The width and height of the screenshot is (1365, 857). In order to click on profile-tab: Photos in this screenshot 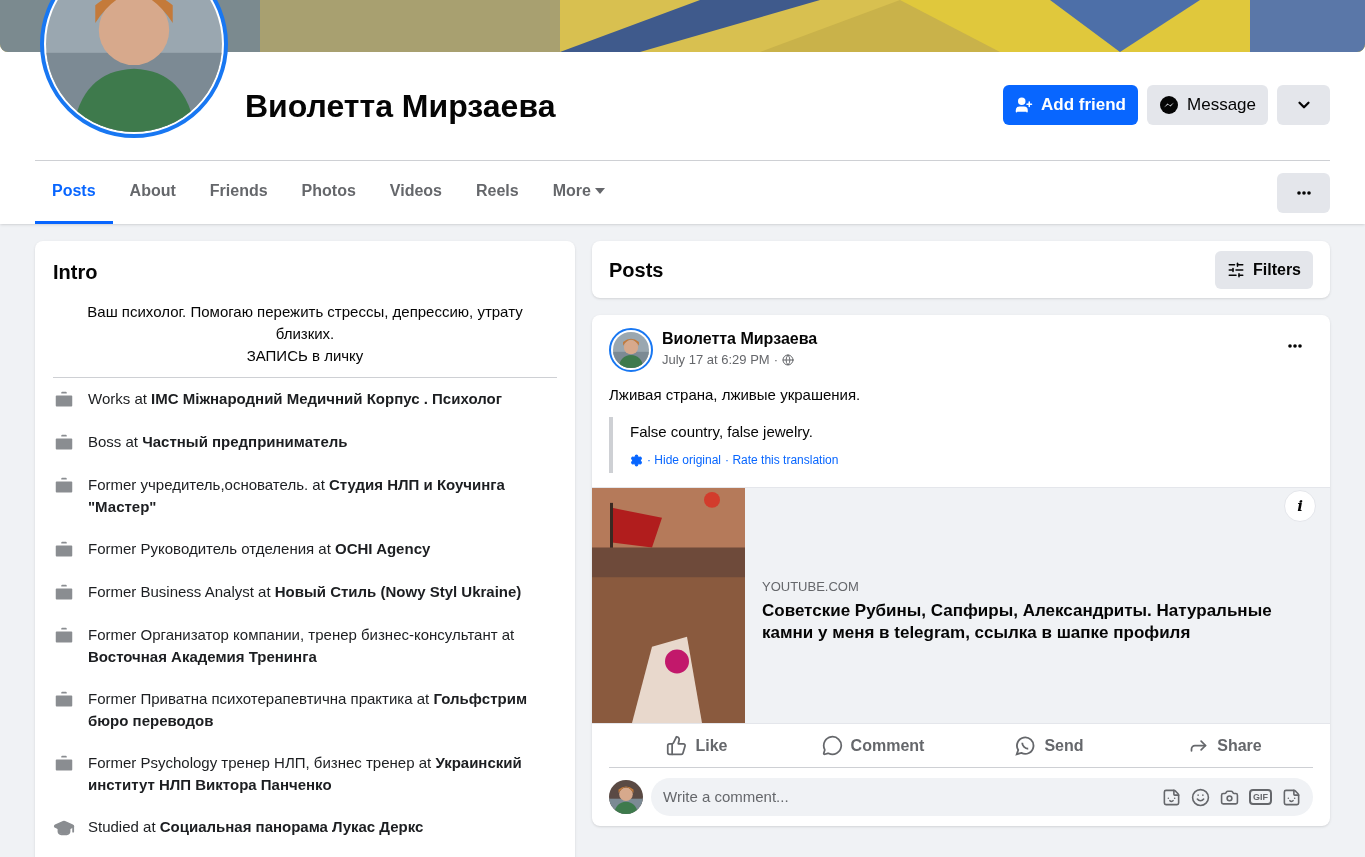, I will do `click(328, 192)`.